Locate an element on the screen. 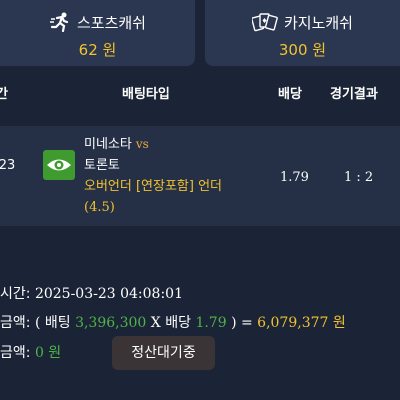 This screenshot has width=400, height=400. match-teams: 미네소타 vs 토론토 is located at coordinates (116, 155).